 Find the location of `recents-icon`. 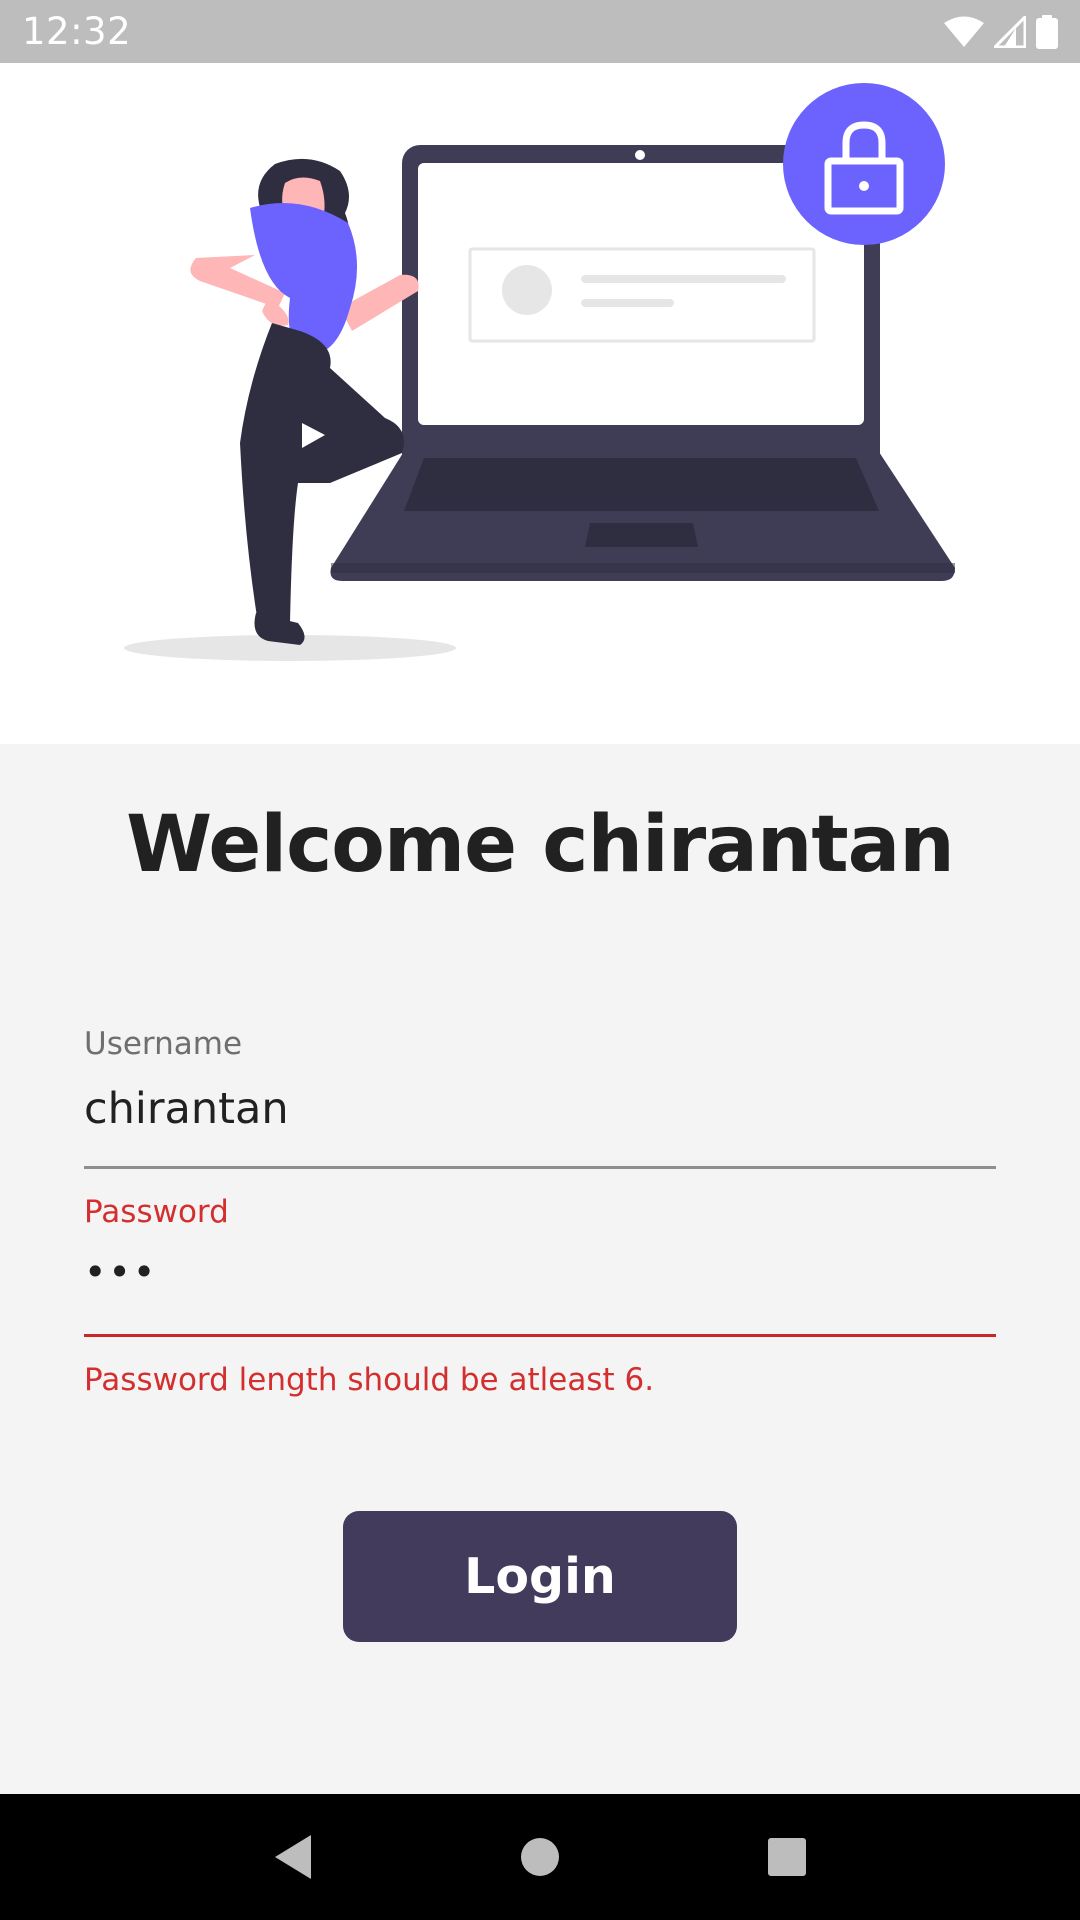

recents-icon is located at coordinates (786, 1857).